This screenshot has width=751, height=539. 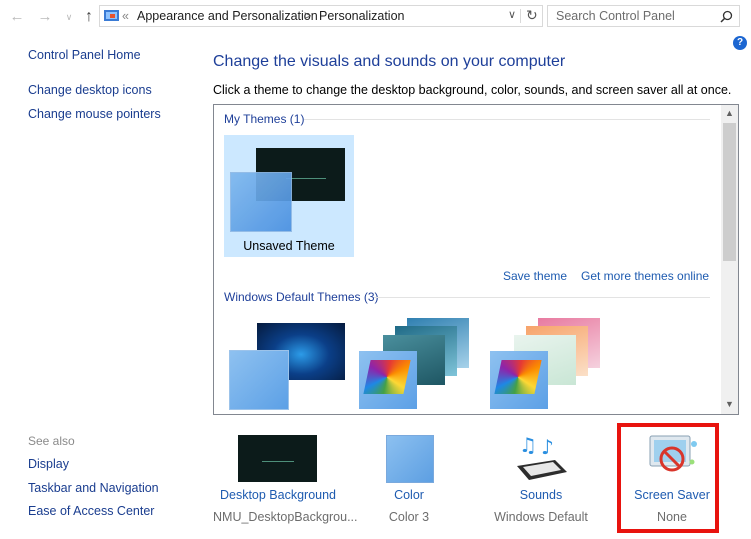 What do you see at coordinates (264, 119) in the screenshot?
I see `my-themes-header: My Themes (1)` at bounding box center [264, 119].